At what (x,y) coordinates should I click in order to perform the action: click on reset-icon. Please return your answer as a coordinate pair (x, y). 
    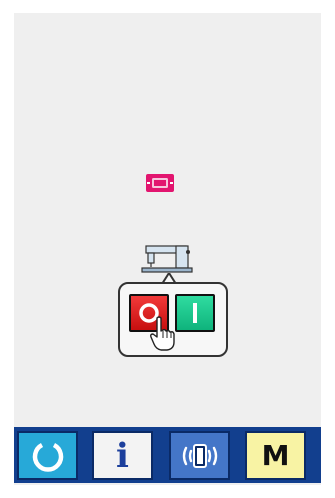
    Looking at the image, I should click on (47, 457).